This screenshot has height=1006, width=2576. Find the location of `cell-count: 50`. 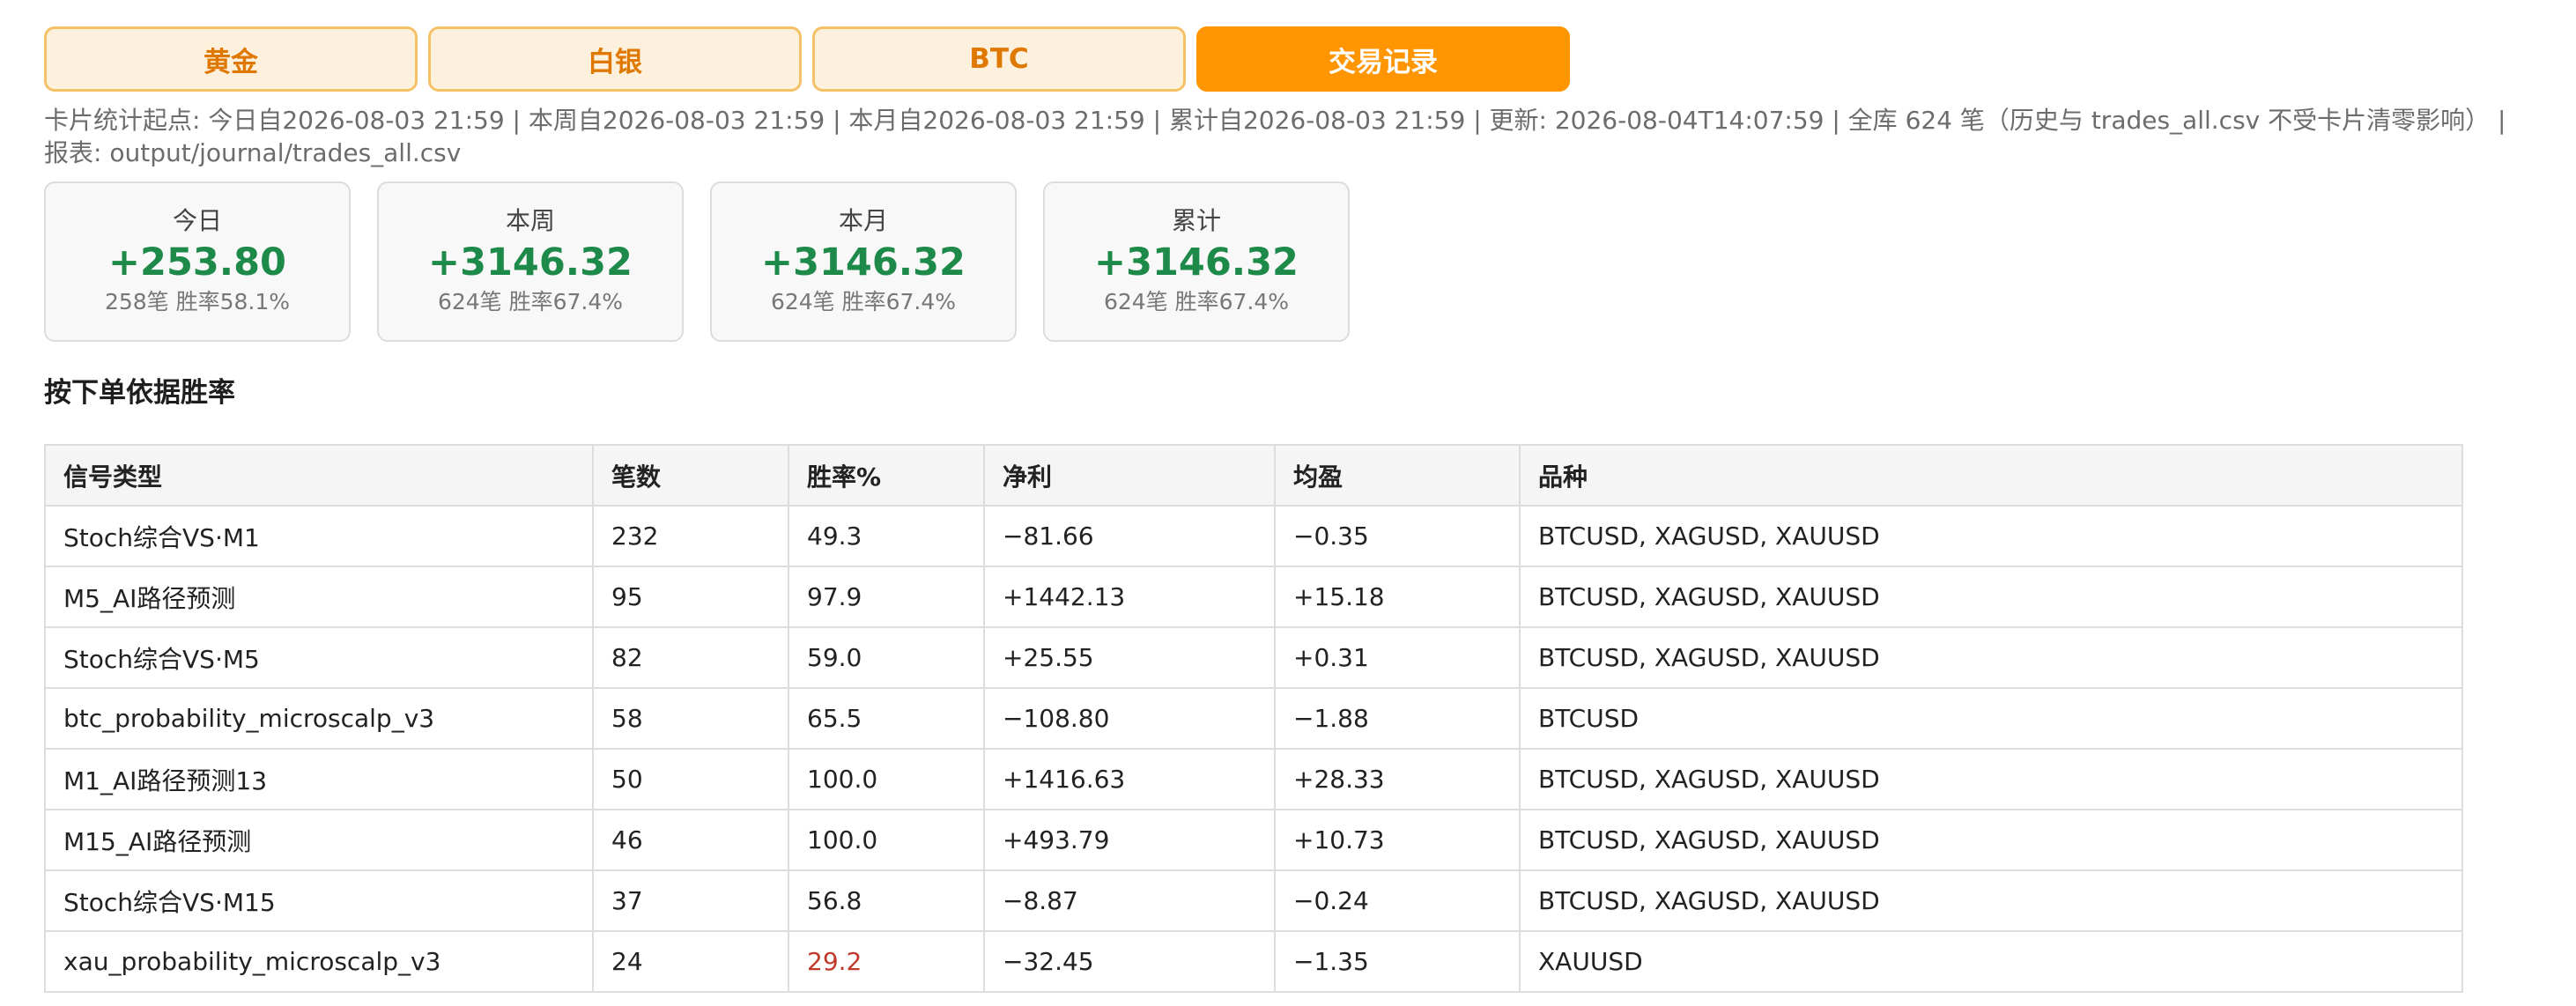

cell-count: 50 is located at coordinates (691, 779).